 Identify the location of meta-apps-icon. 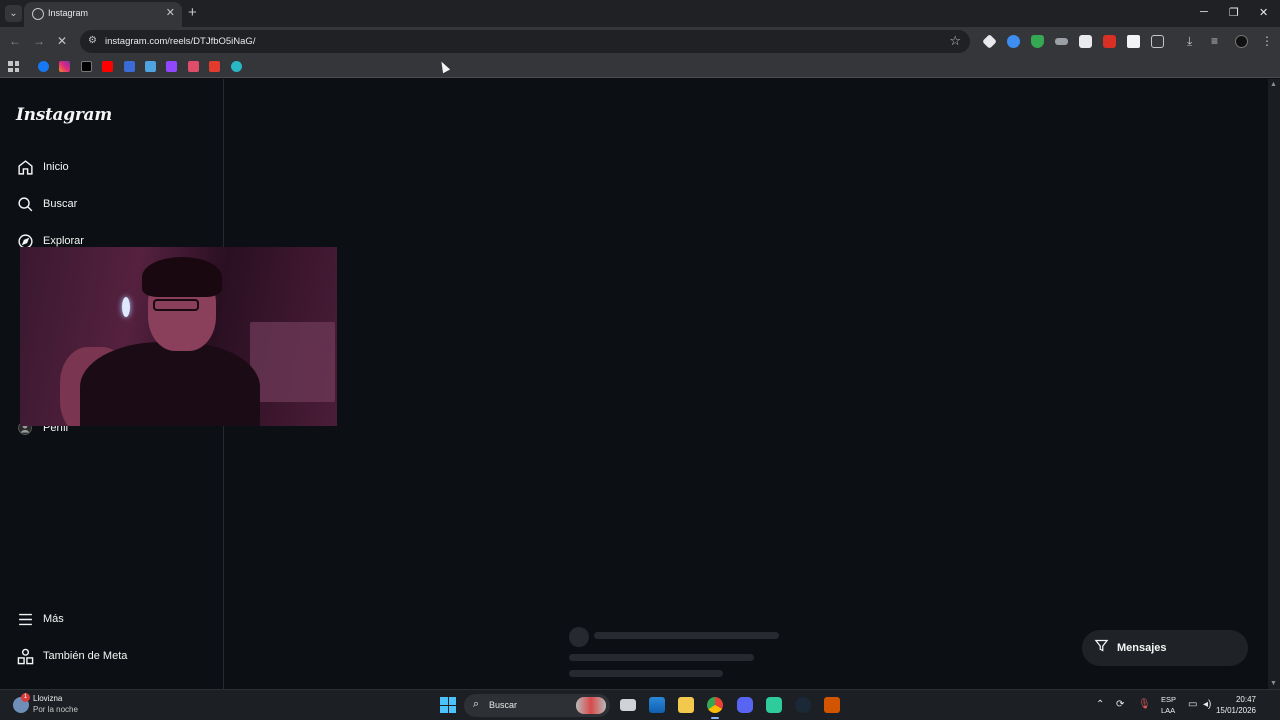
(25, 656).